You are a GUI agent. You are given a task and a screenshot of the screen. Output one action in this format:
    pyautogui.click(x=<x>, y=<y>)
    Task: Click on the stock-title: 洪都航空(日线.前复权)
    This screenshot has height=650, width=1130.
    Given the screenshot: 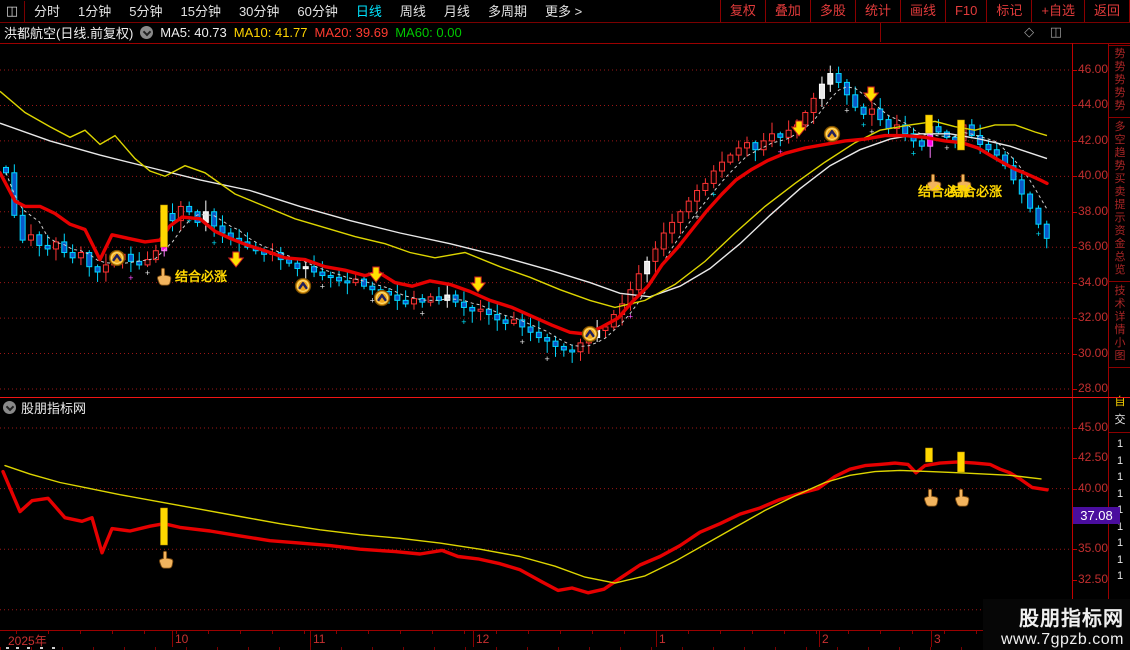 What is the action you would take?
    pyautogui.click(x=68, y=32)
    